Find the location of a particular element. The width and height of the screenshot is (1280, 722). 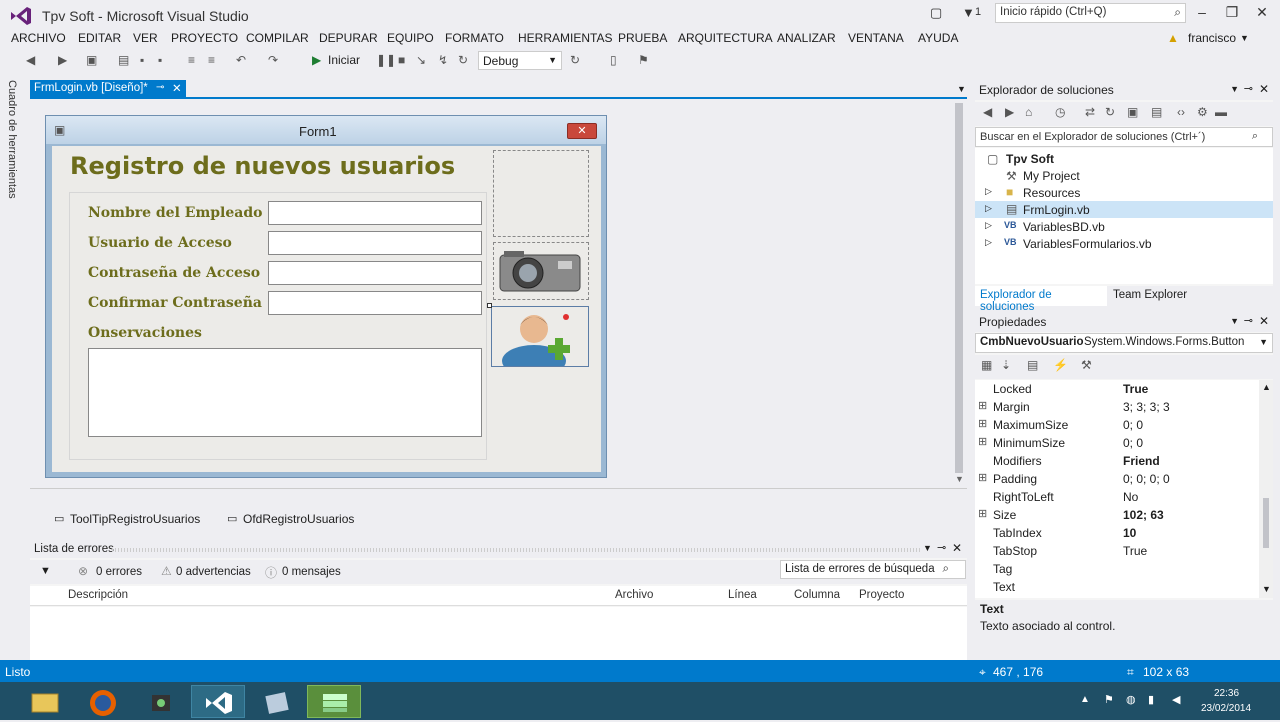

tree-item-frmlogin: FrmLogin.vb is located at coordinates (1056, 210).